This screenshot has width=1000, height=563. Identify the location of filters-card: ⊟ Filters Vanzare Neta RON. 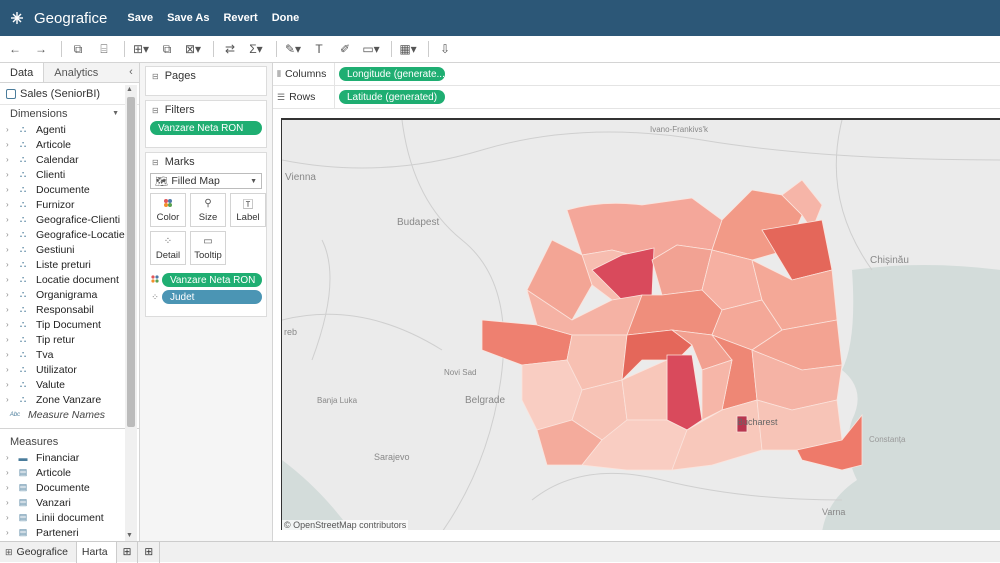
(206, 124).